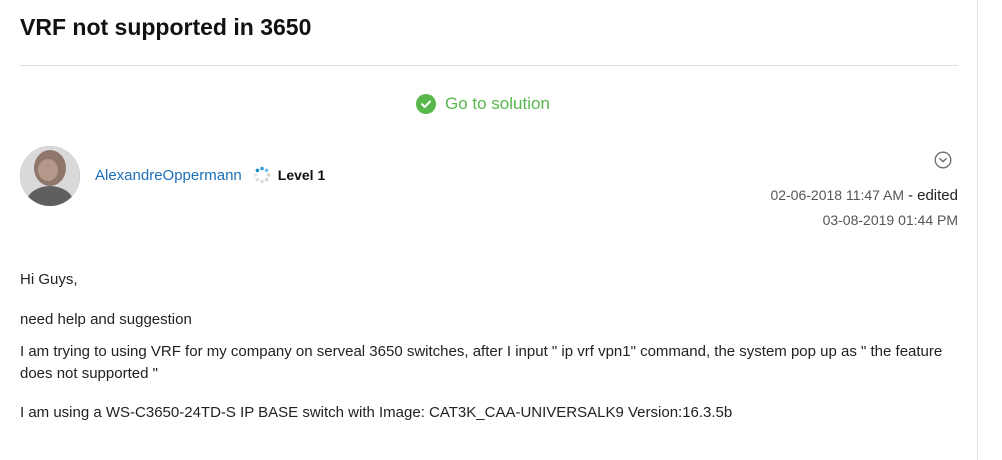 The image size is (1002, 460). Describe the element at coordinates (426, 104) in the screenshot. I see `check-circle-icon` at that location.